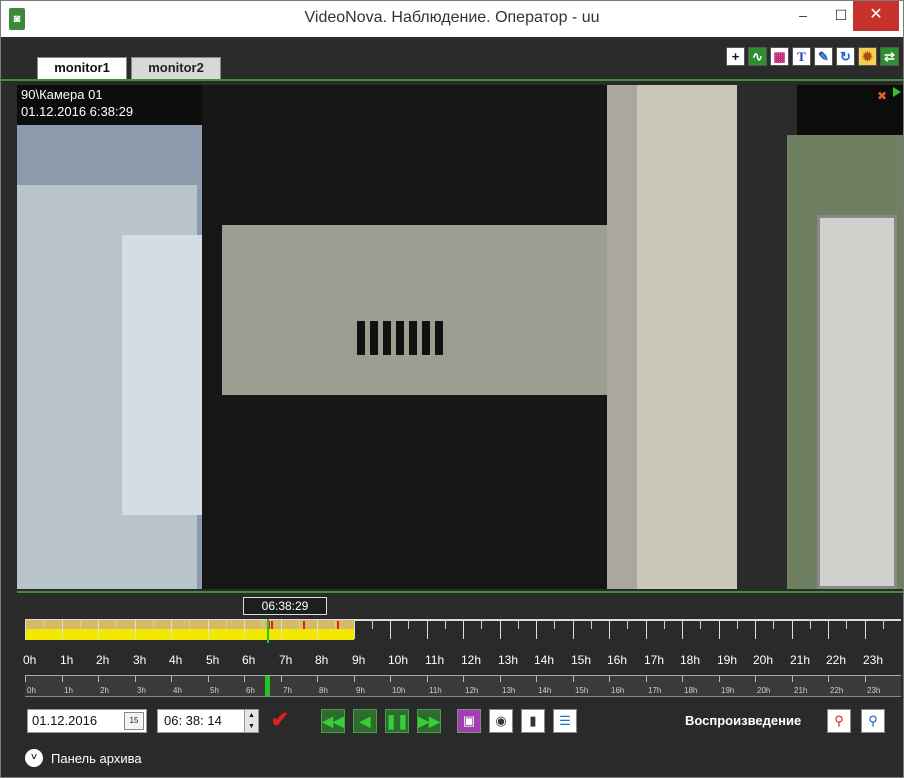  What do you see at coordinates (400, 338) in the screenshot?
I see `scene-vent` at bounding box center [400, 338].